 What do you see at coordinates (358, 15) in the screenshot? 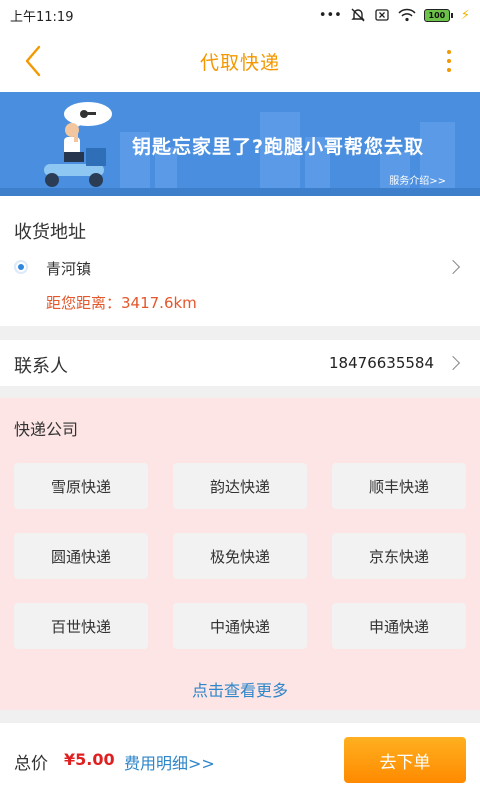
I see `mute-icon` at bounding box center [358, 15].